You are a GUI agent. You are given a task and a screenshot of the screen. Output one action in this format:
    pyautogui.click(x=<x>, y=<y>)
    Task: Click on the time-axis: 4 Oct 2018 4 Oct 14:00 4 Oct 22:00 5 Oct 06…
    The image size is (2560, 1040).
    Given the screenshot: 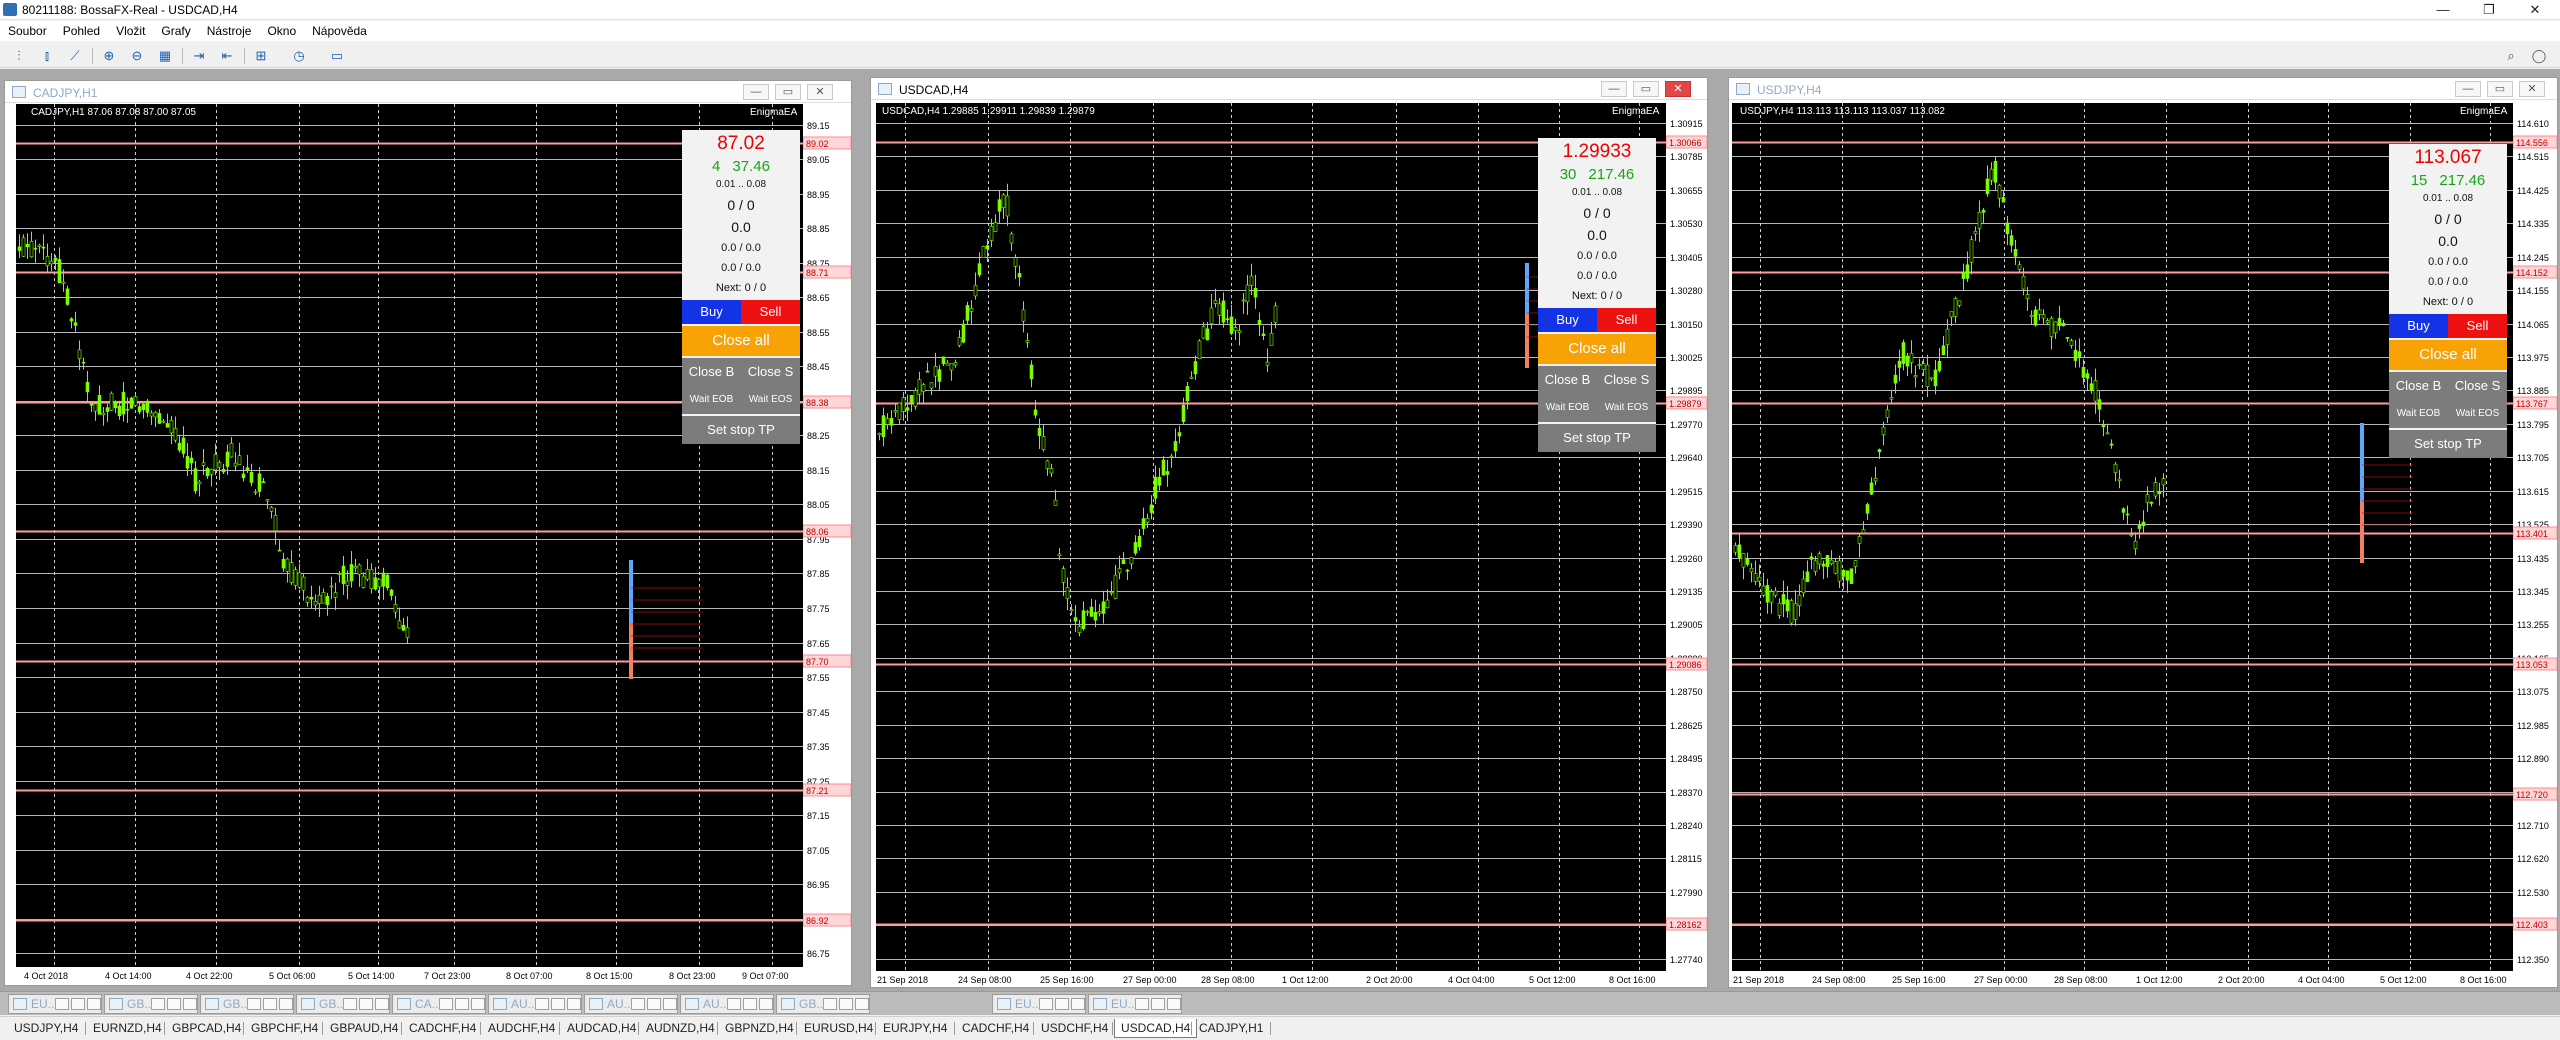 What is the action you would take?
    pyautogui.click(x=409, y=976)
    